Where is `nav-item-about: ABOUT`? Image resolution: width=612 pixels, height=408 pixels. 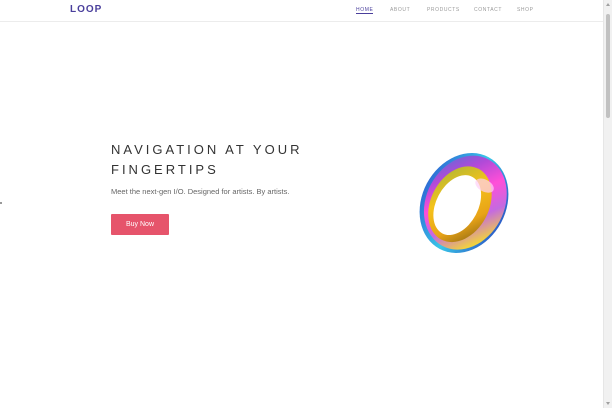
nav-item-about: ABOUT is located at coordinates (400, 10).